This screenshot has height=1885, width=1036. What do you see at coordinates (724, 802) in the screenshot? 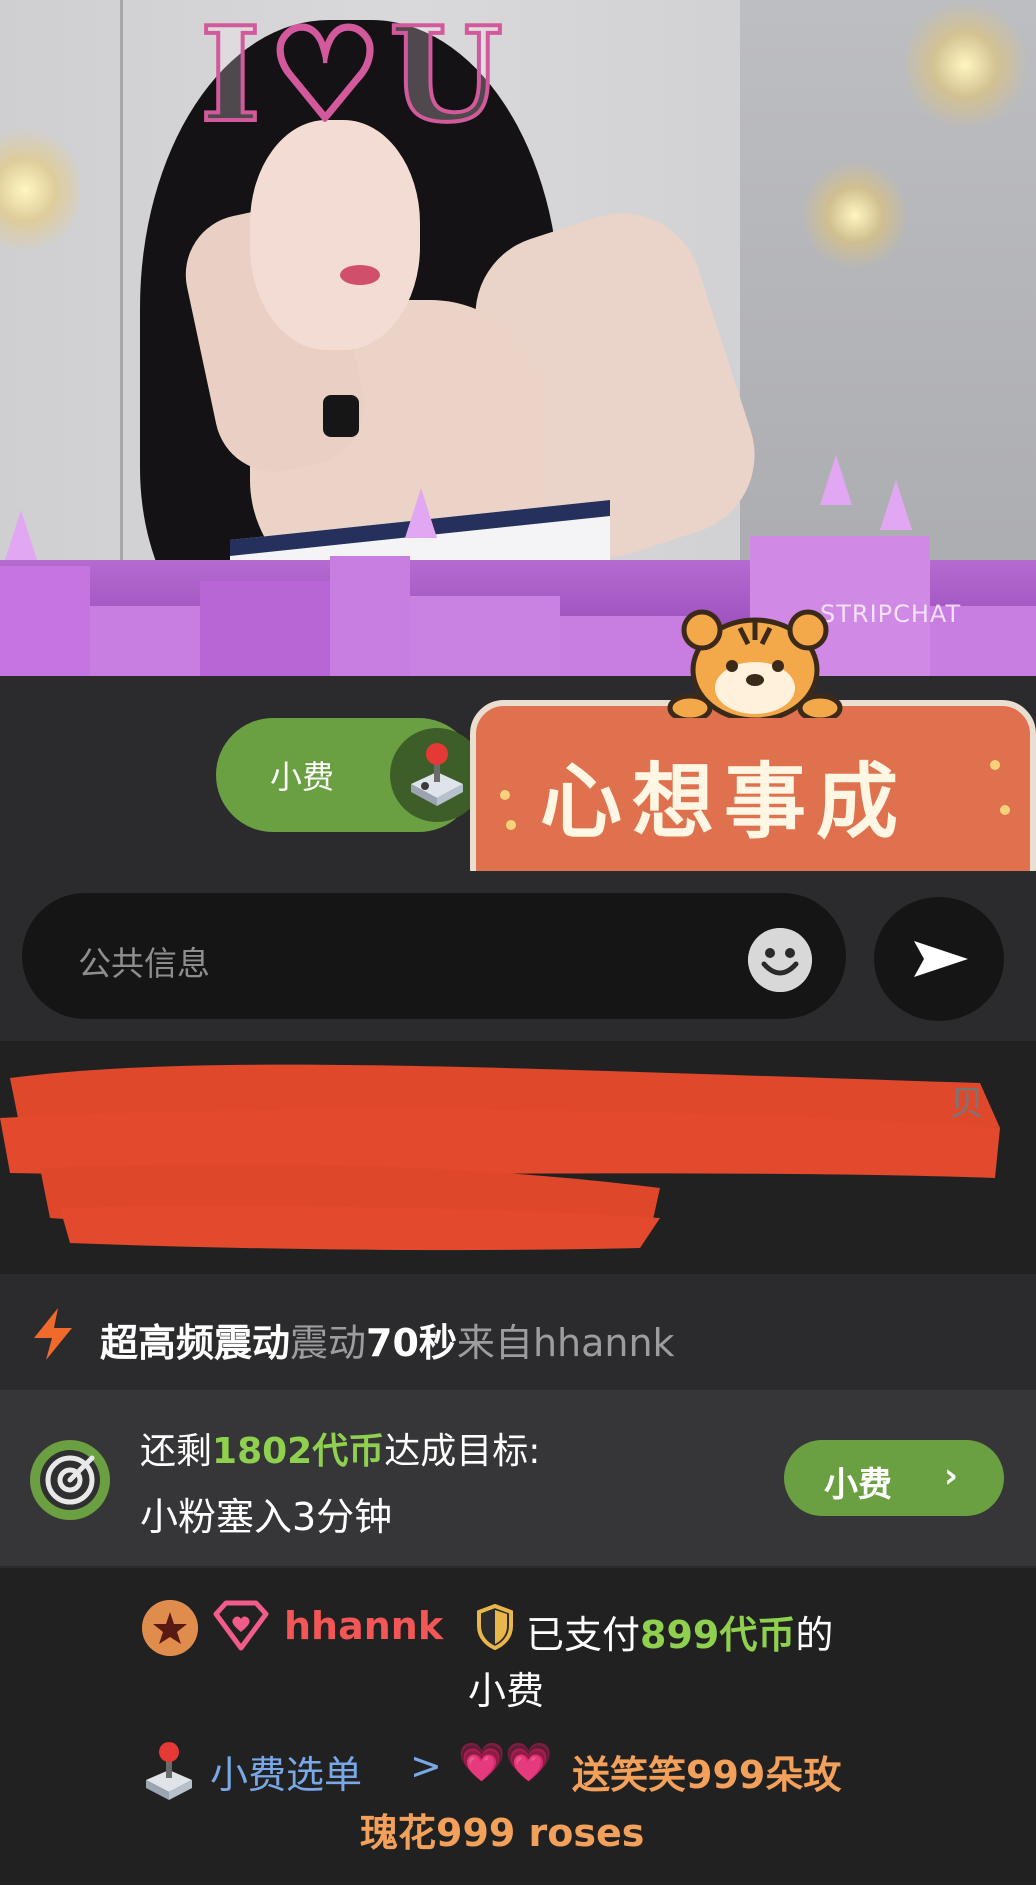
I see `sticker-text: 心想事成` at bounding box center [724, 802].